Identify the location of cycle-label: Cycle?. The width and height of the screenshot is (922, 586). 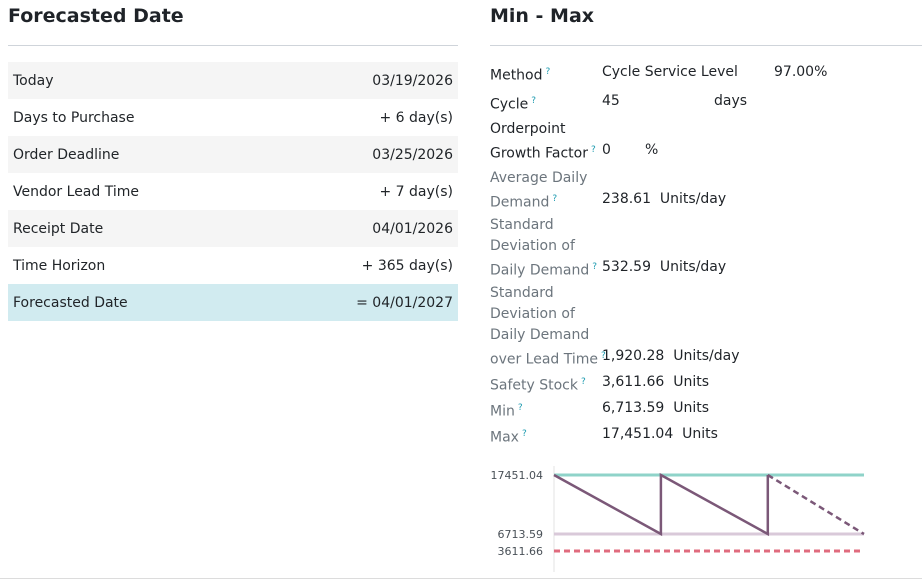
(513, 104).